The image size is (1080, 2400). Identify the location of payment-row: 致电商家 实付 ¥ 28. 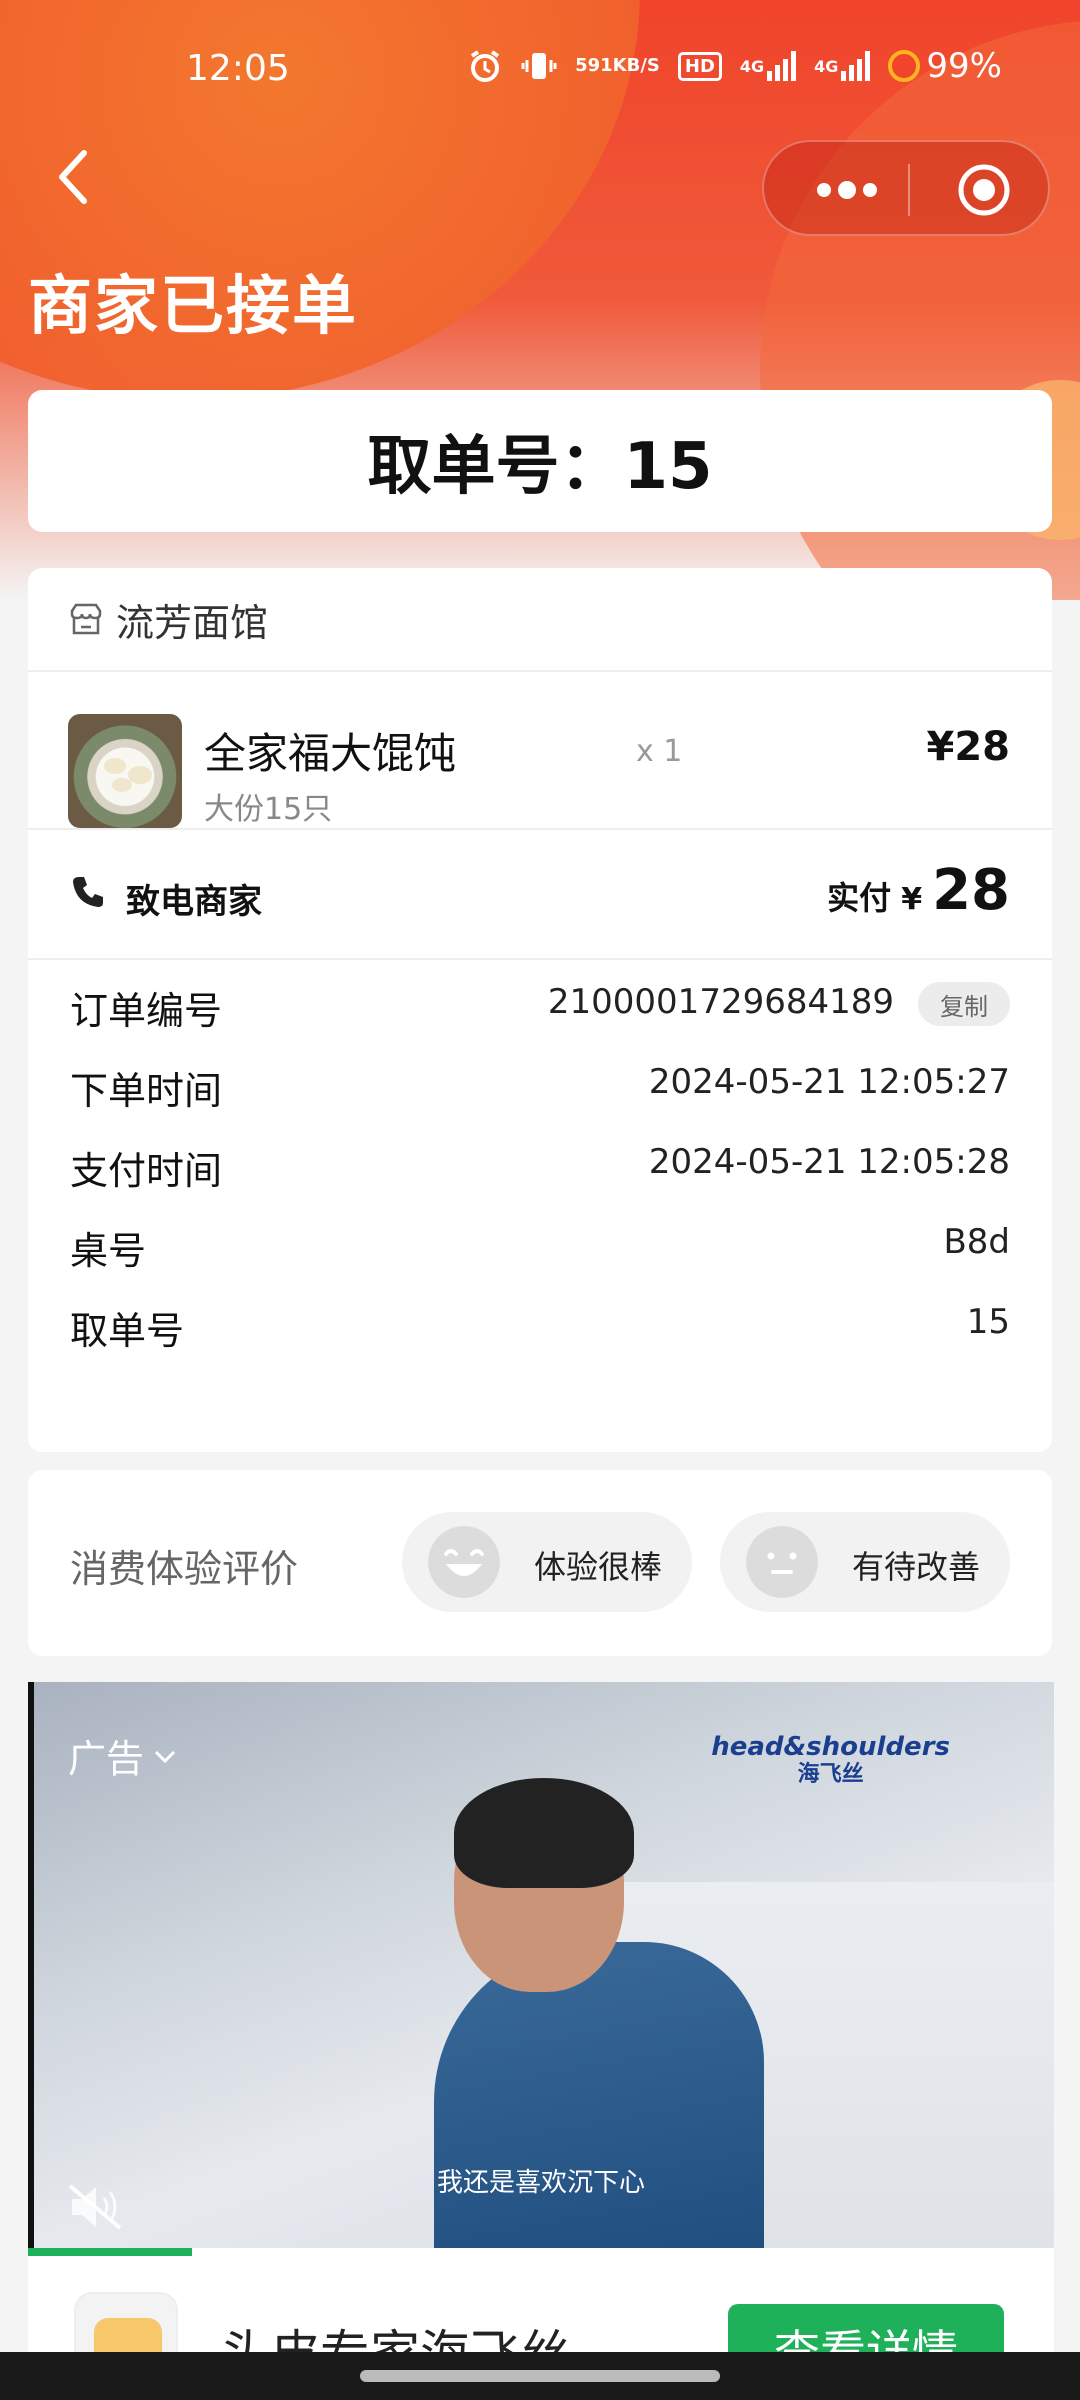
(540, 895).